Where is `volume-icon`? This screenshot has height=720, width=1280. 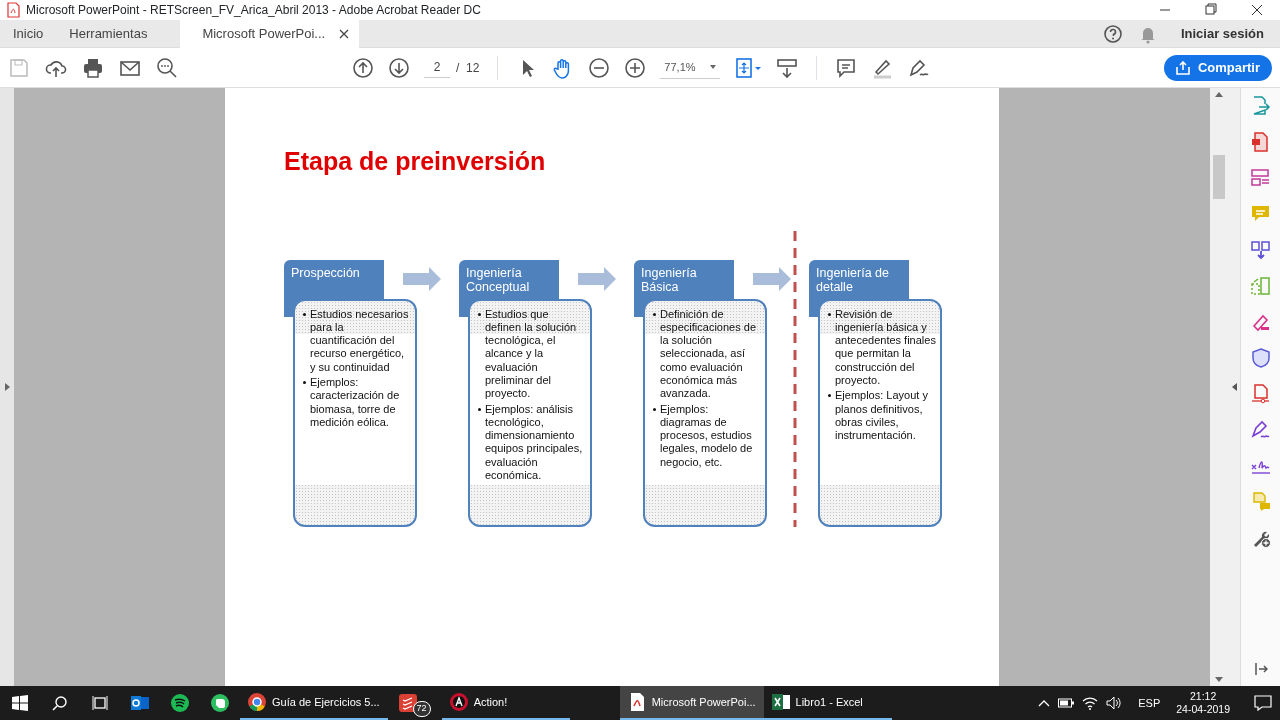
volume-icon is located at coordinates (1114, 703).